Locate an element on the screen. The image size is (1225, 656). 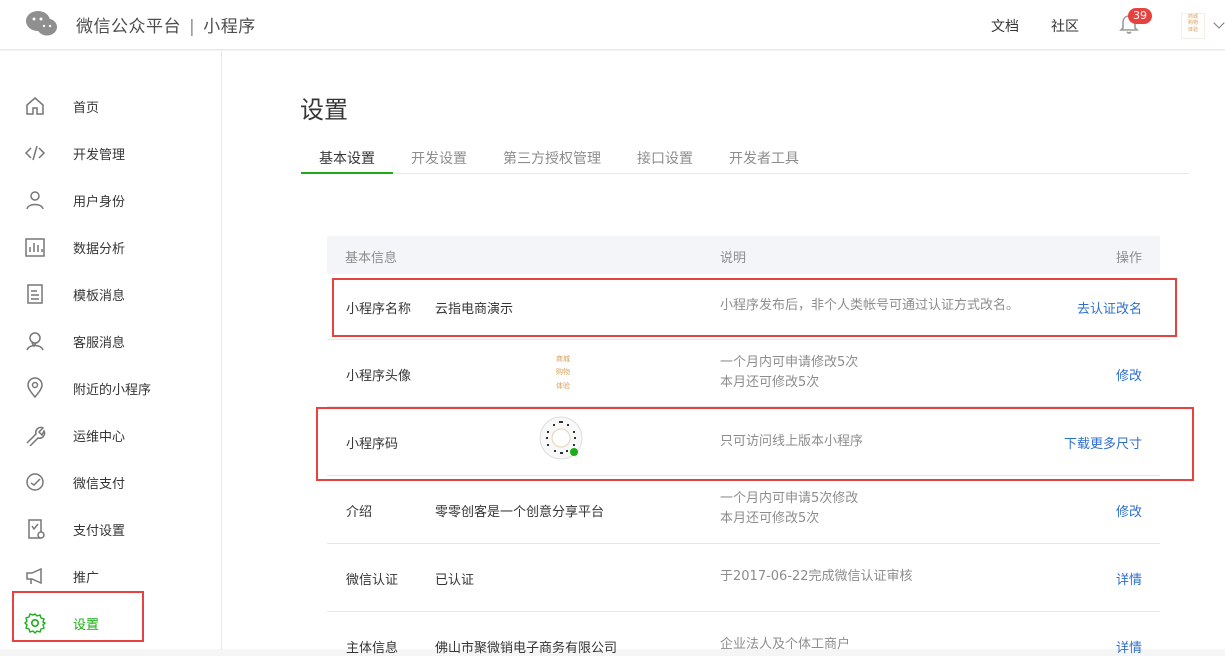
table-row: 小程序头像 商城 购物 体验 一个月内可申请修改5次 本月还可修改5次 修改 is located at coordinates (743, 374).